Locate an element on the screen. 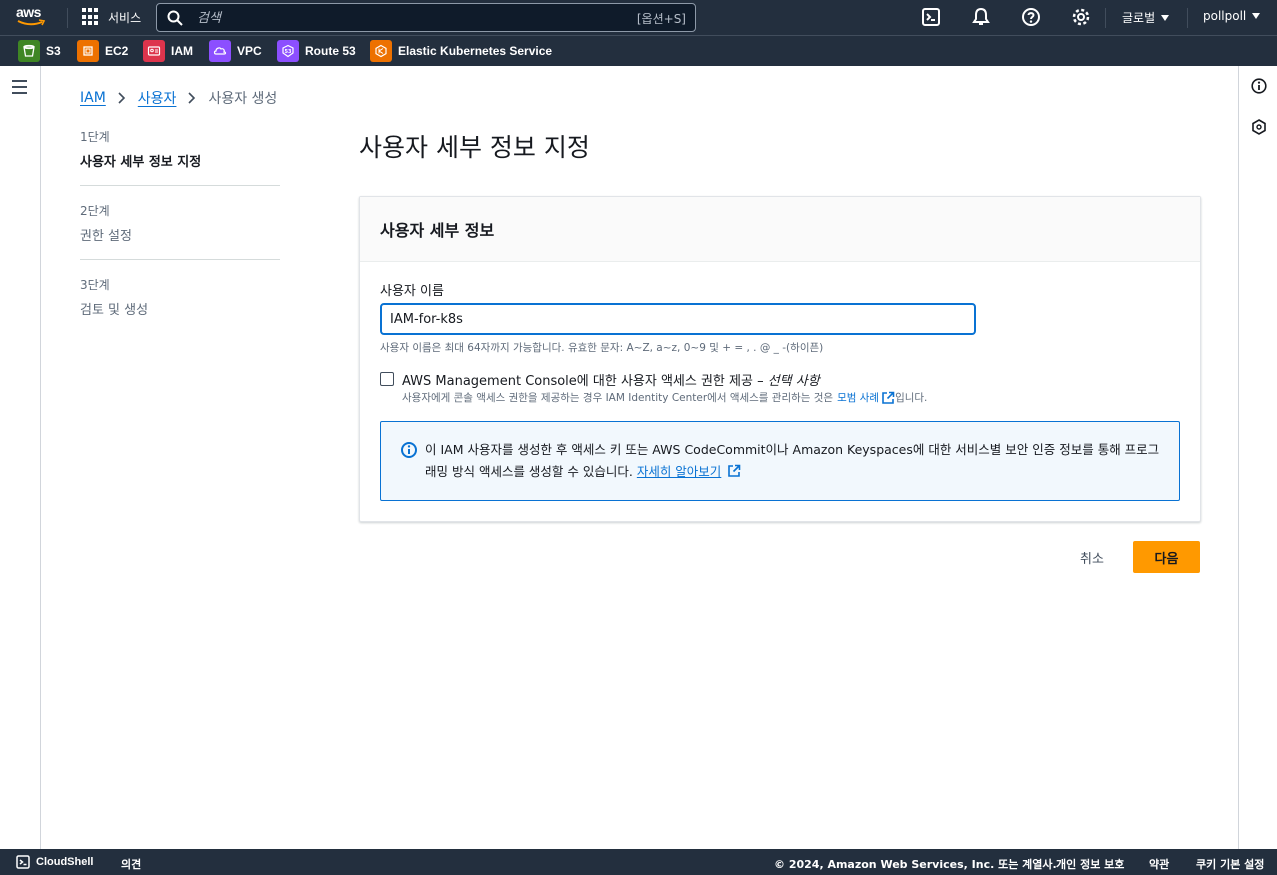 The width and height of the screenshot is (1277, 875). panel-title: 사용자 세부 정보 is located at coordinates (437, 230).